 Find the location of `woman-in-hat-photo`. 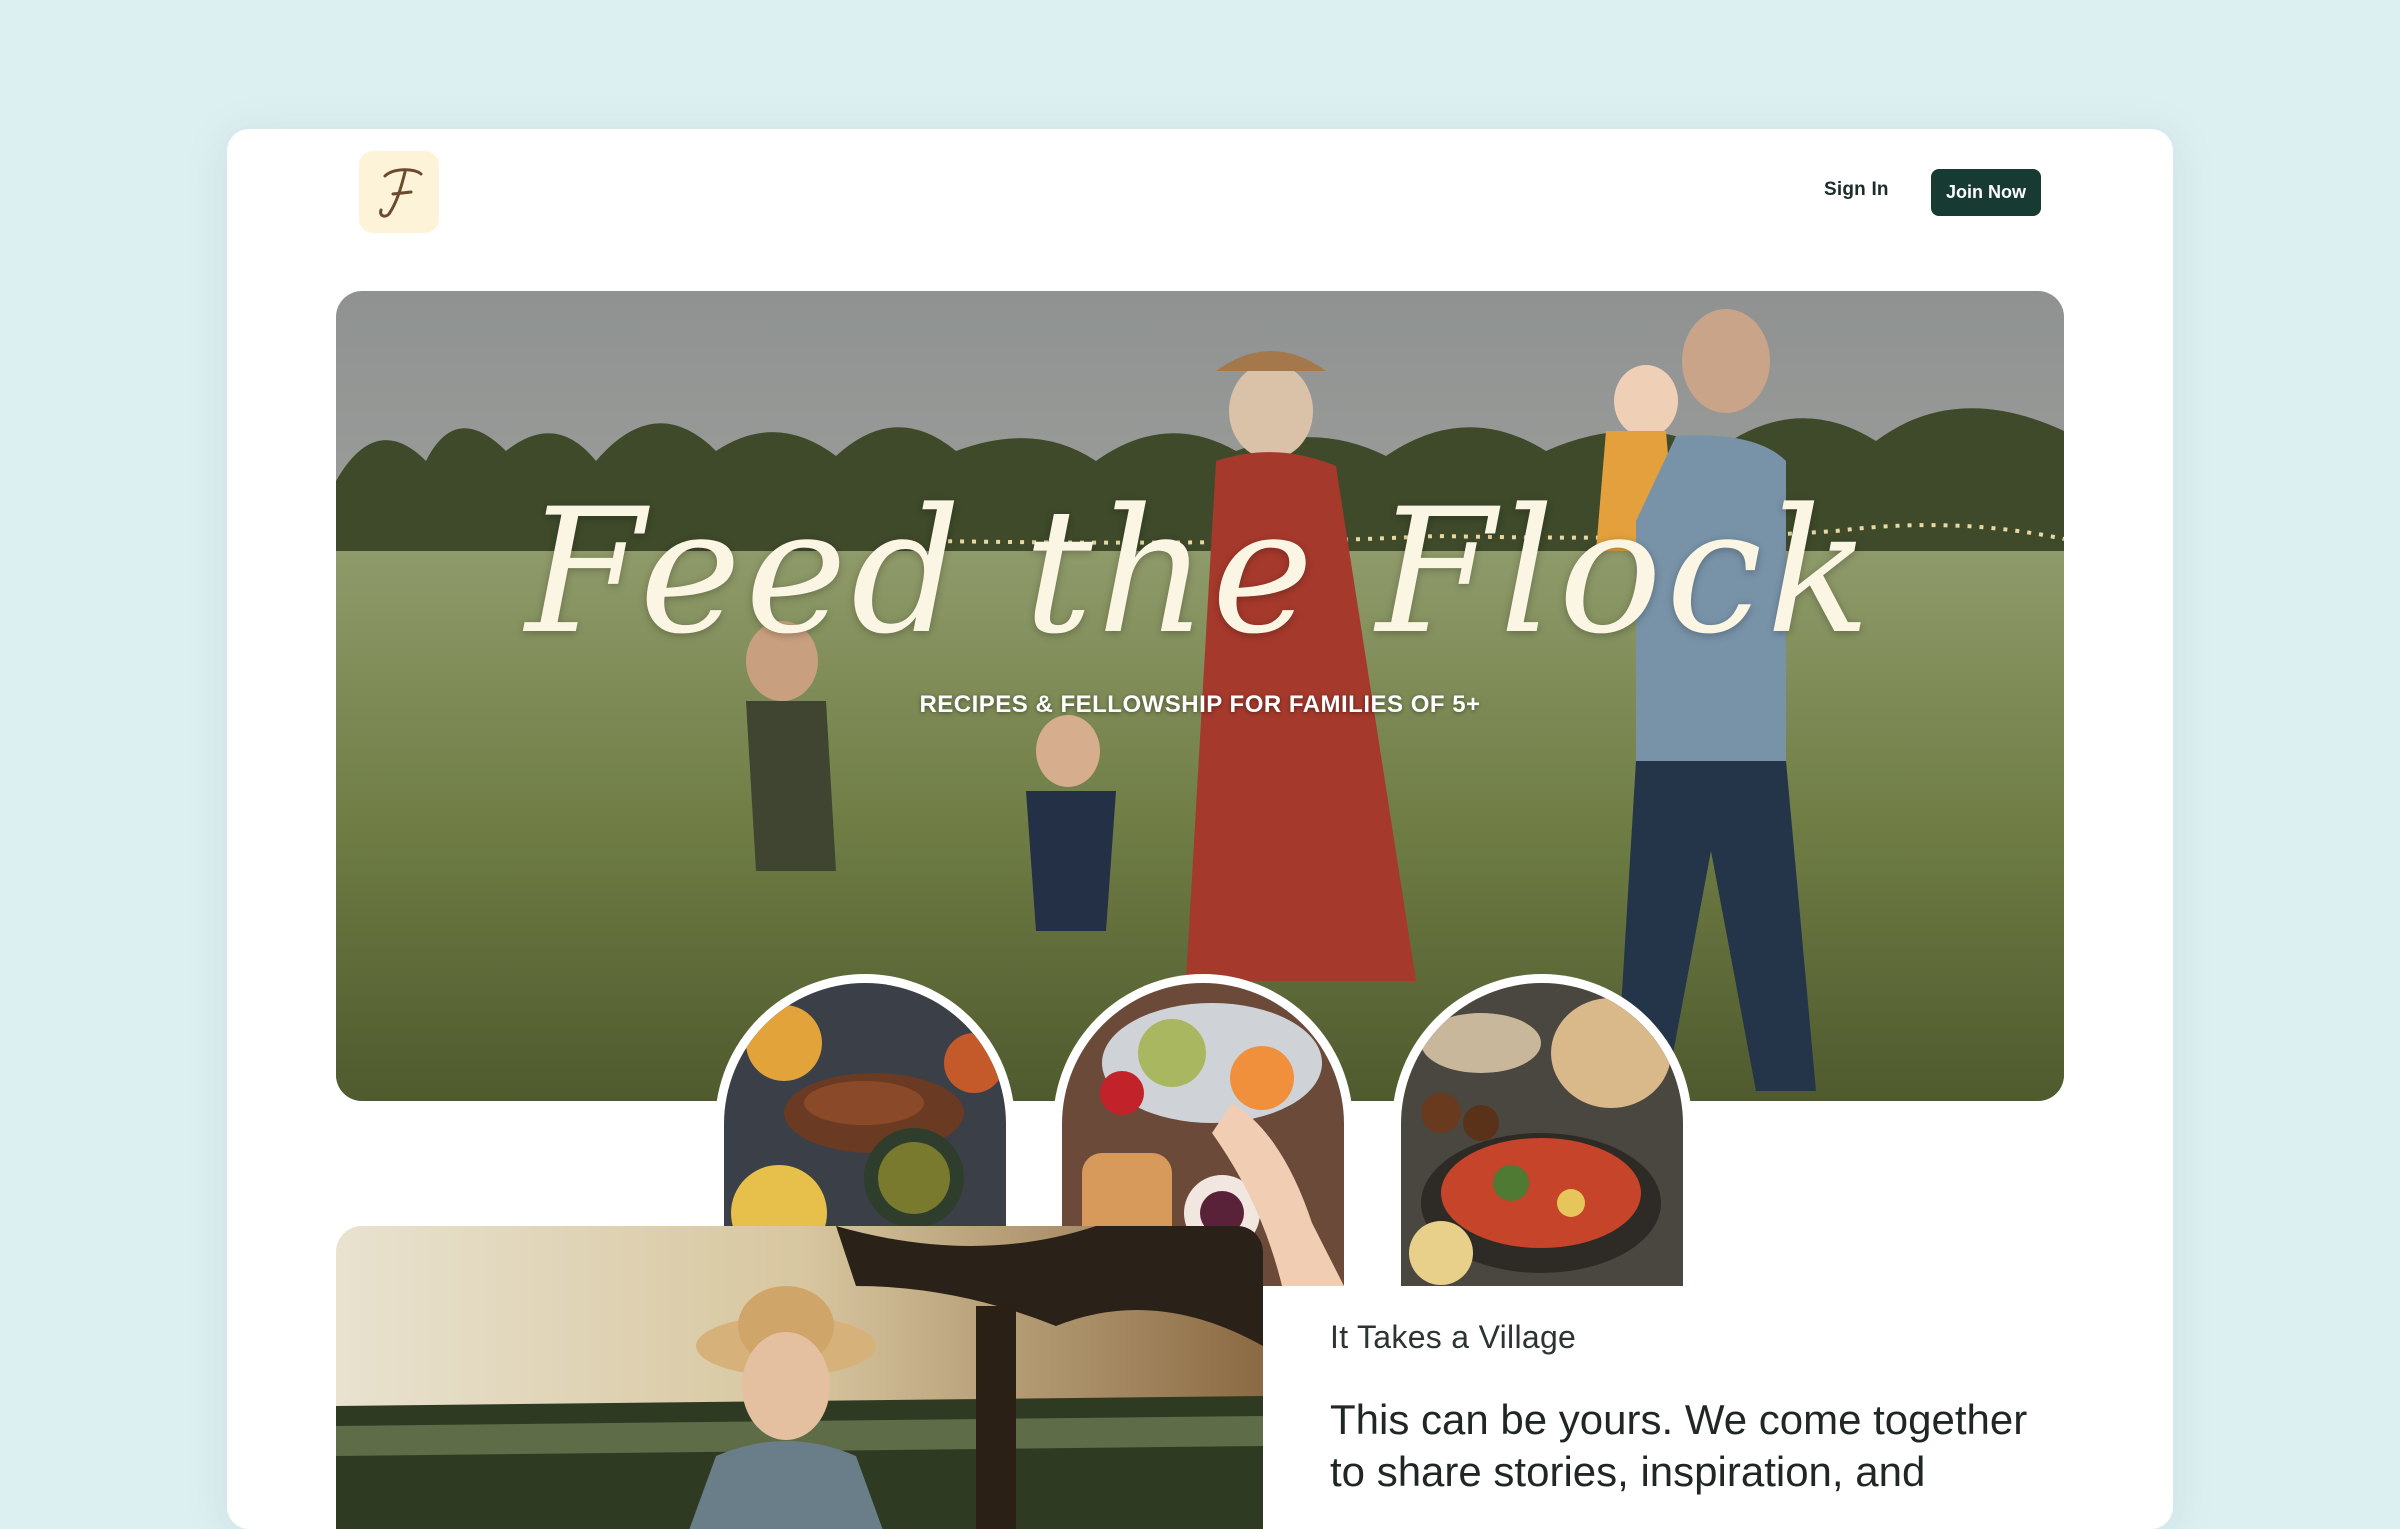

woman-in-hat-photo is located at coordinates (799, 1377).